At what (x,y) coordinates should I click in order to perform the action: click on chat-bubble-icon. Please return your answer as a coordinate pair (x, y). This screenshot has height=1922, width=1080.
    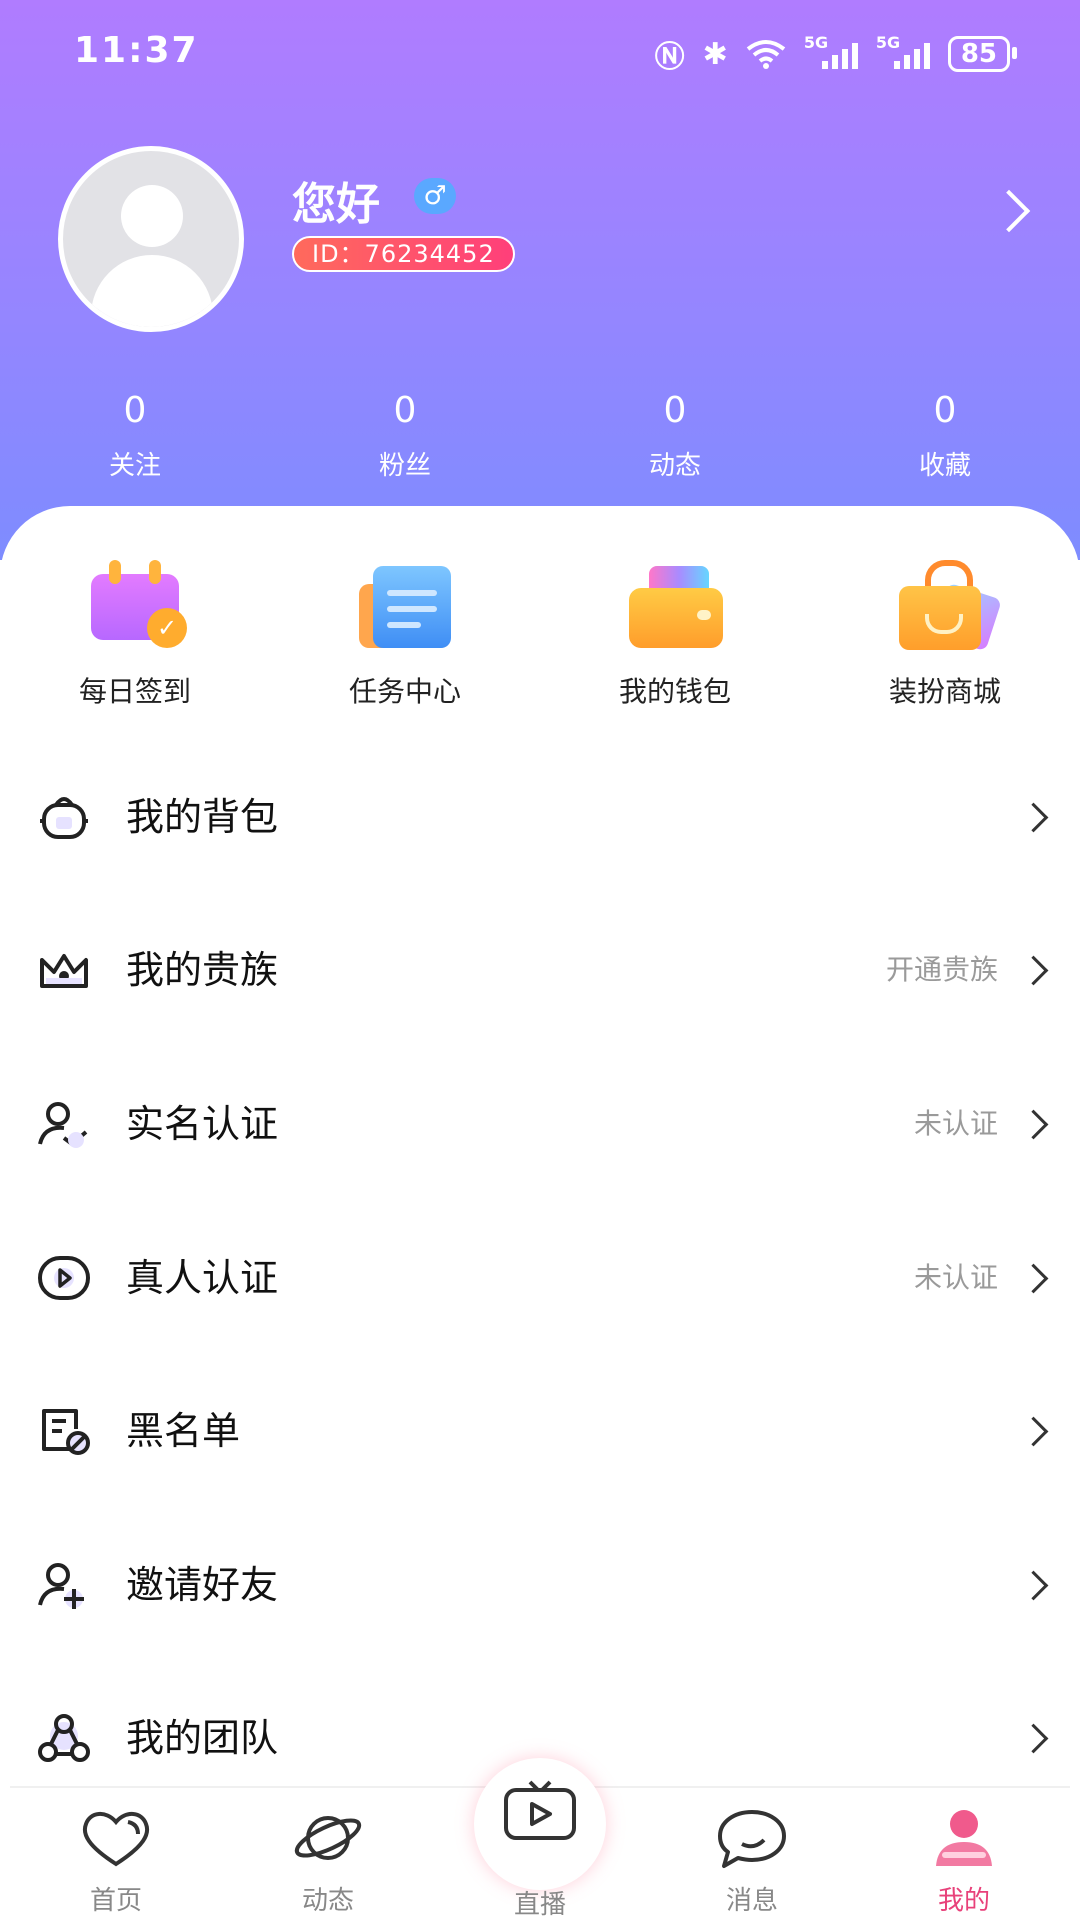
    Looking at the image, I should click on (752, 1839).